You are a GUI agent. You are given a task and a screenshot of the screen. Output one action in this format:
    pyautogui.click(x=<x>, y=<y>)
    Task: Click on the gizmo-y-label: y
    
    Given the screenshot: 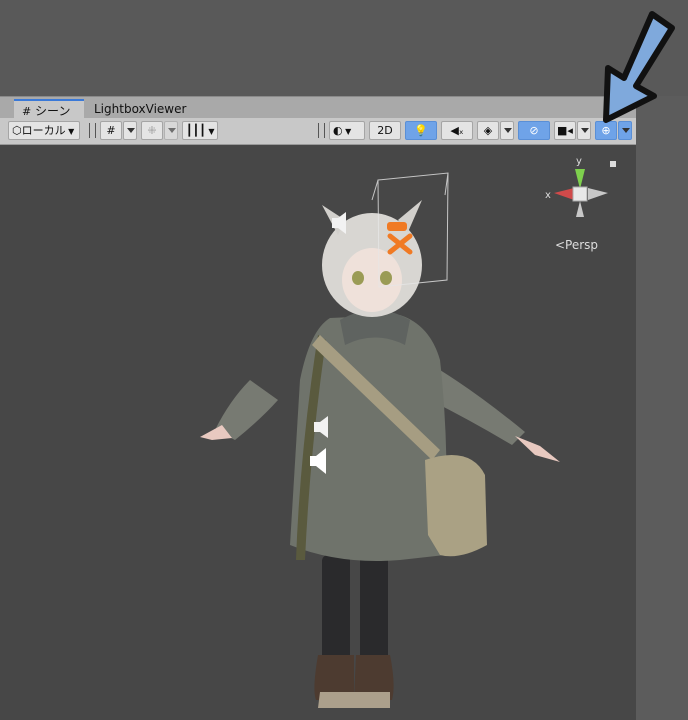 What is the action you would take?
    pyautogui.click(x=579, y=161)
    